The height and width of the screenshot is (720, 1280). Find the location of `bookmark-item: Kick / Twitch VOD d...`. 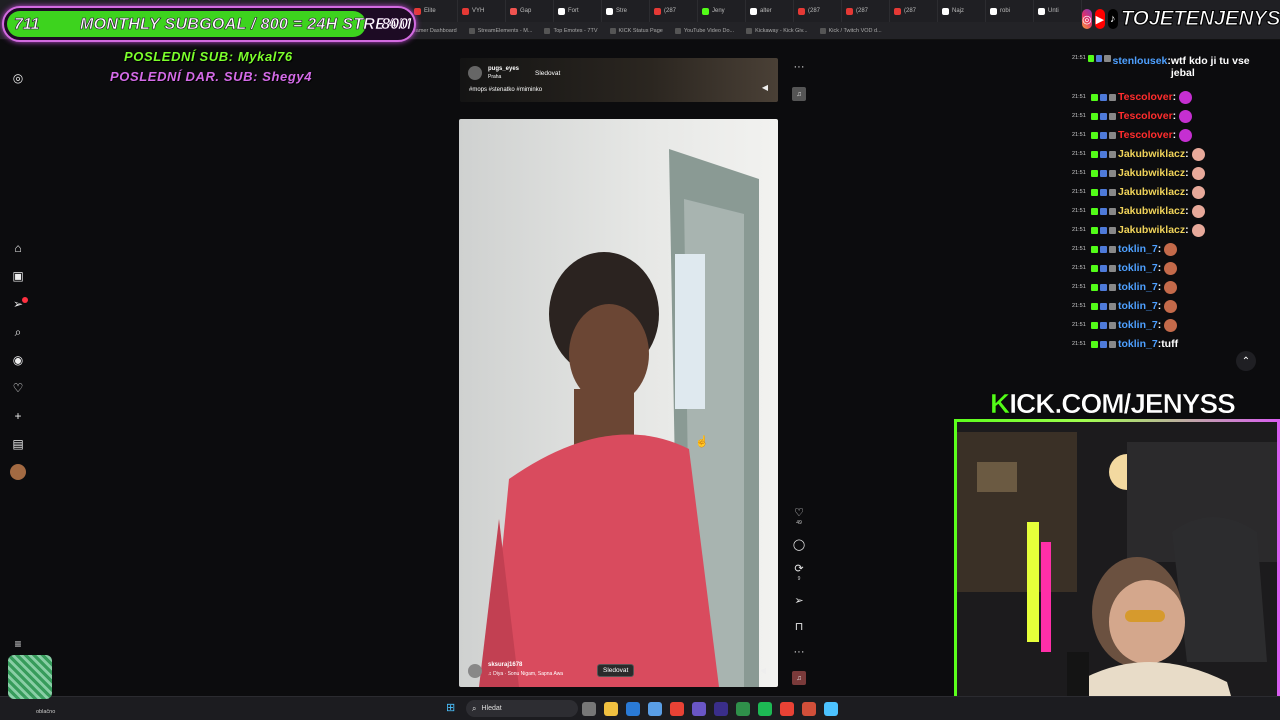

bookmark-item: Kick / Twitch VOD d... is located at coordinates (850, 30).